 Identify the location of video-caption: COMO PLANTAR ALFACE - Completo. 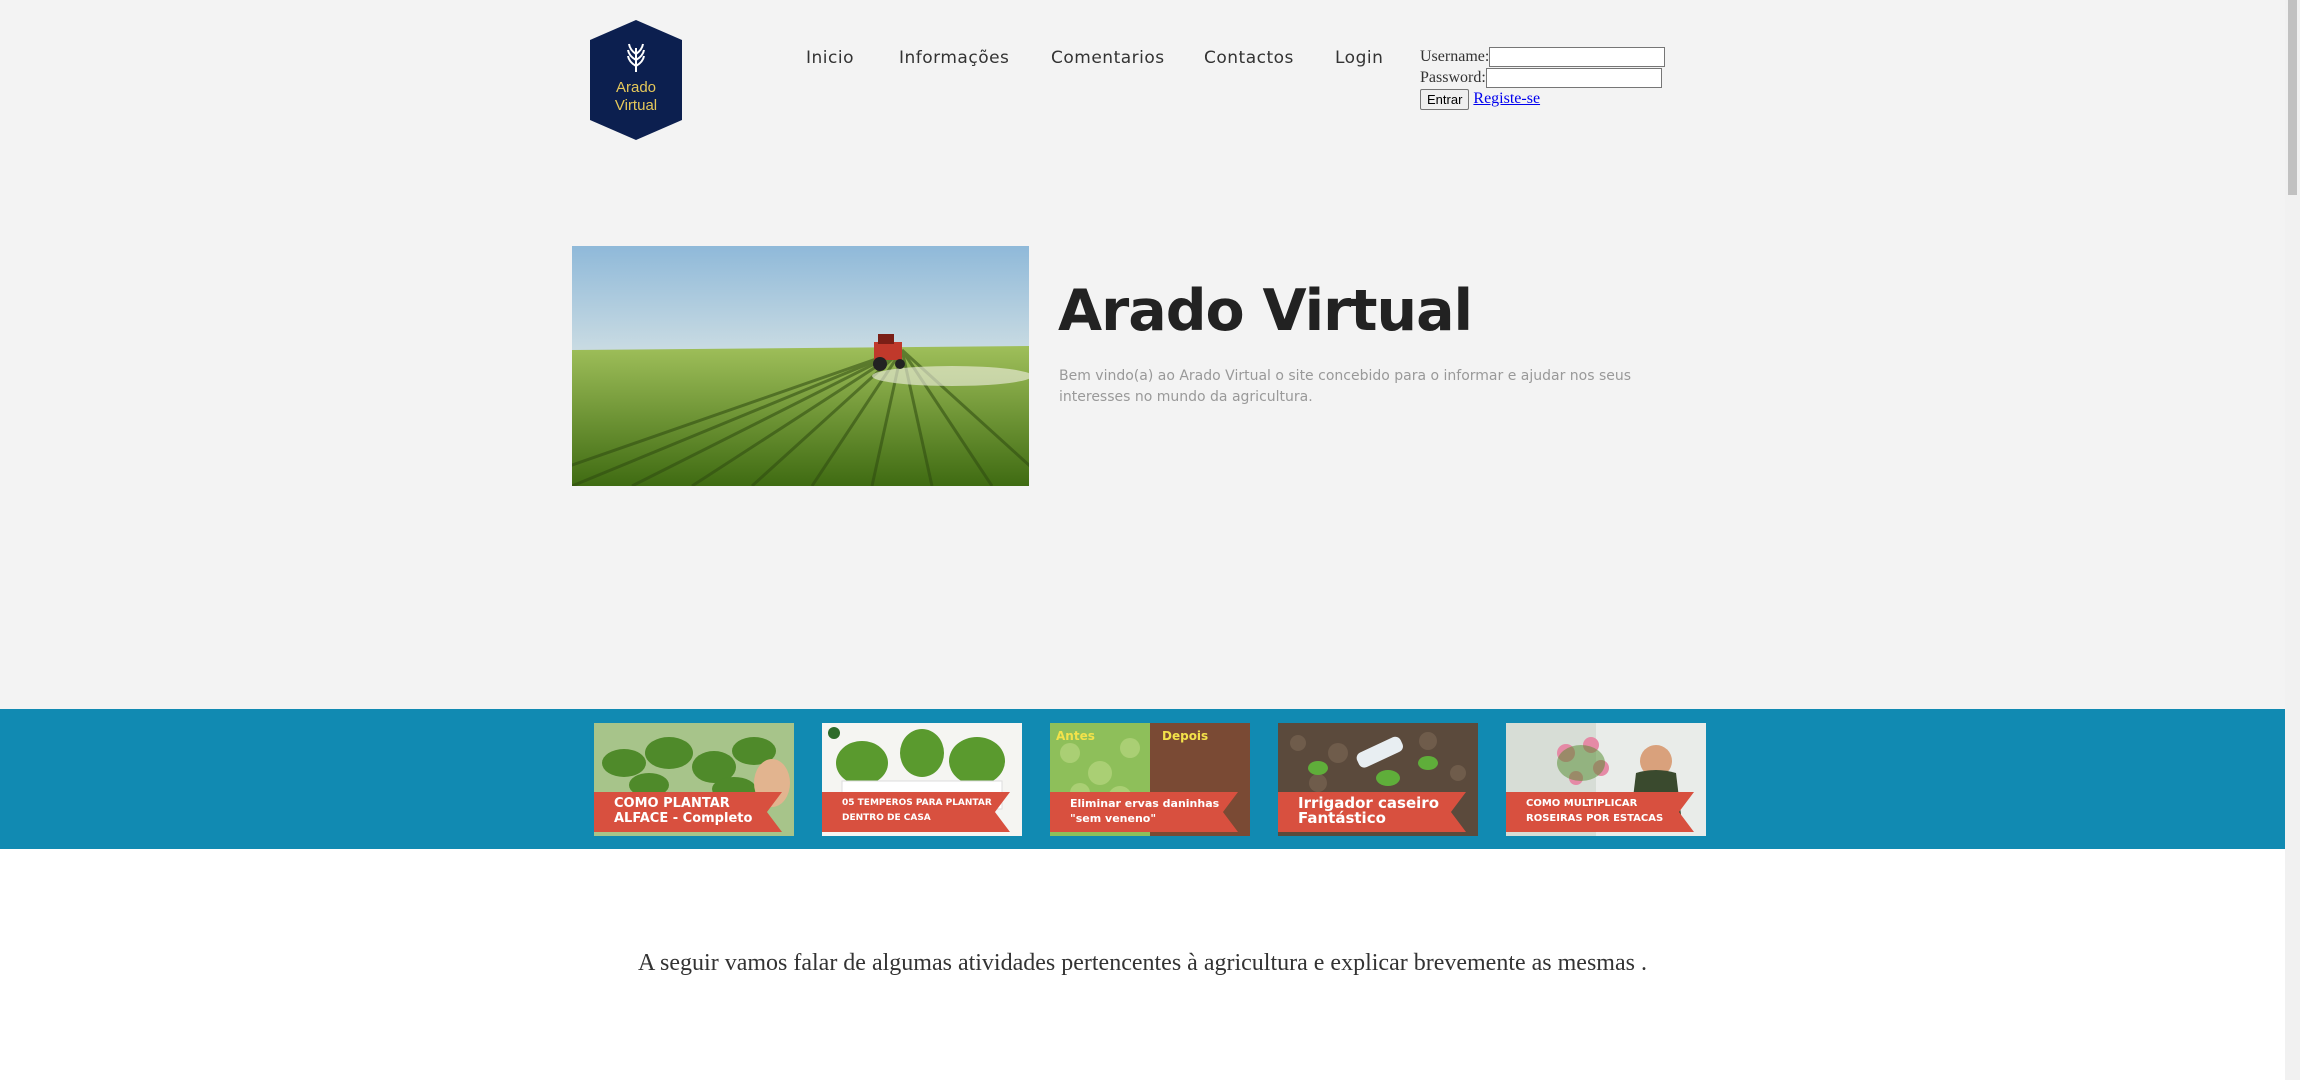
(688, 812).